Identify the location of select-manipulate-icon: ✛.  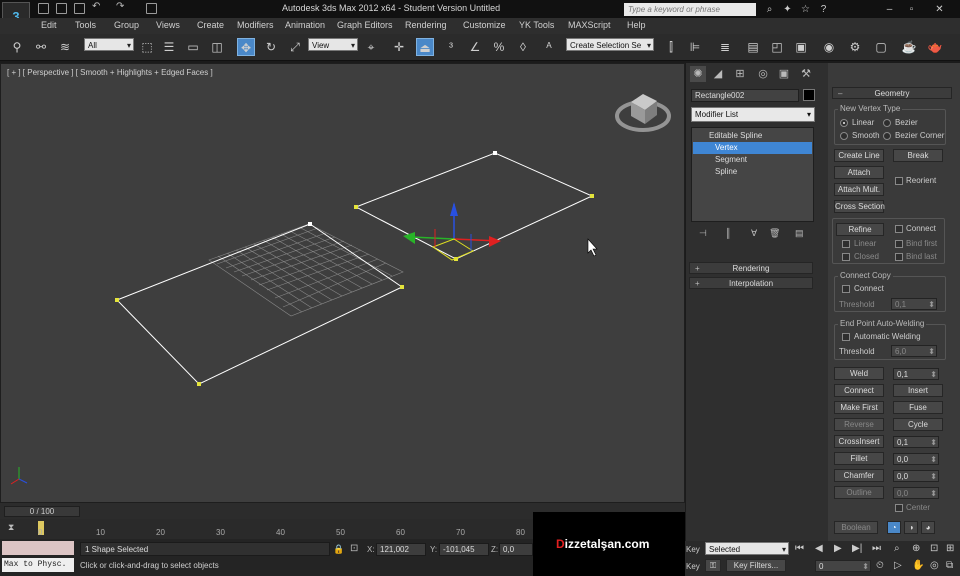
(399, 47).